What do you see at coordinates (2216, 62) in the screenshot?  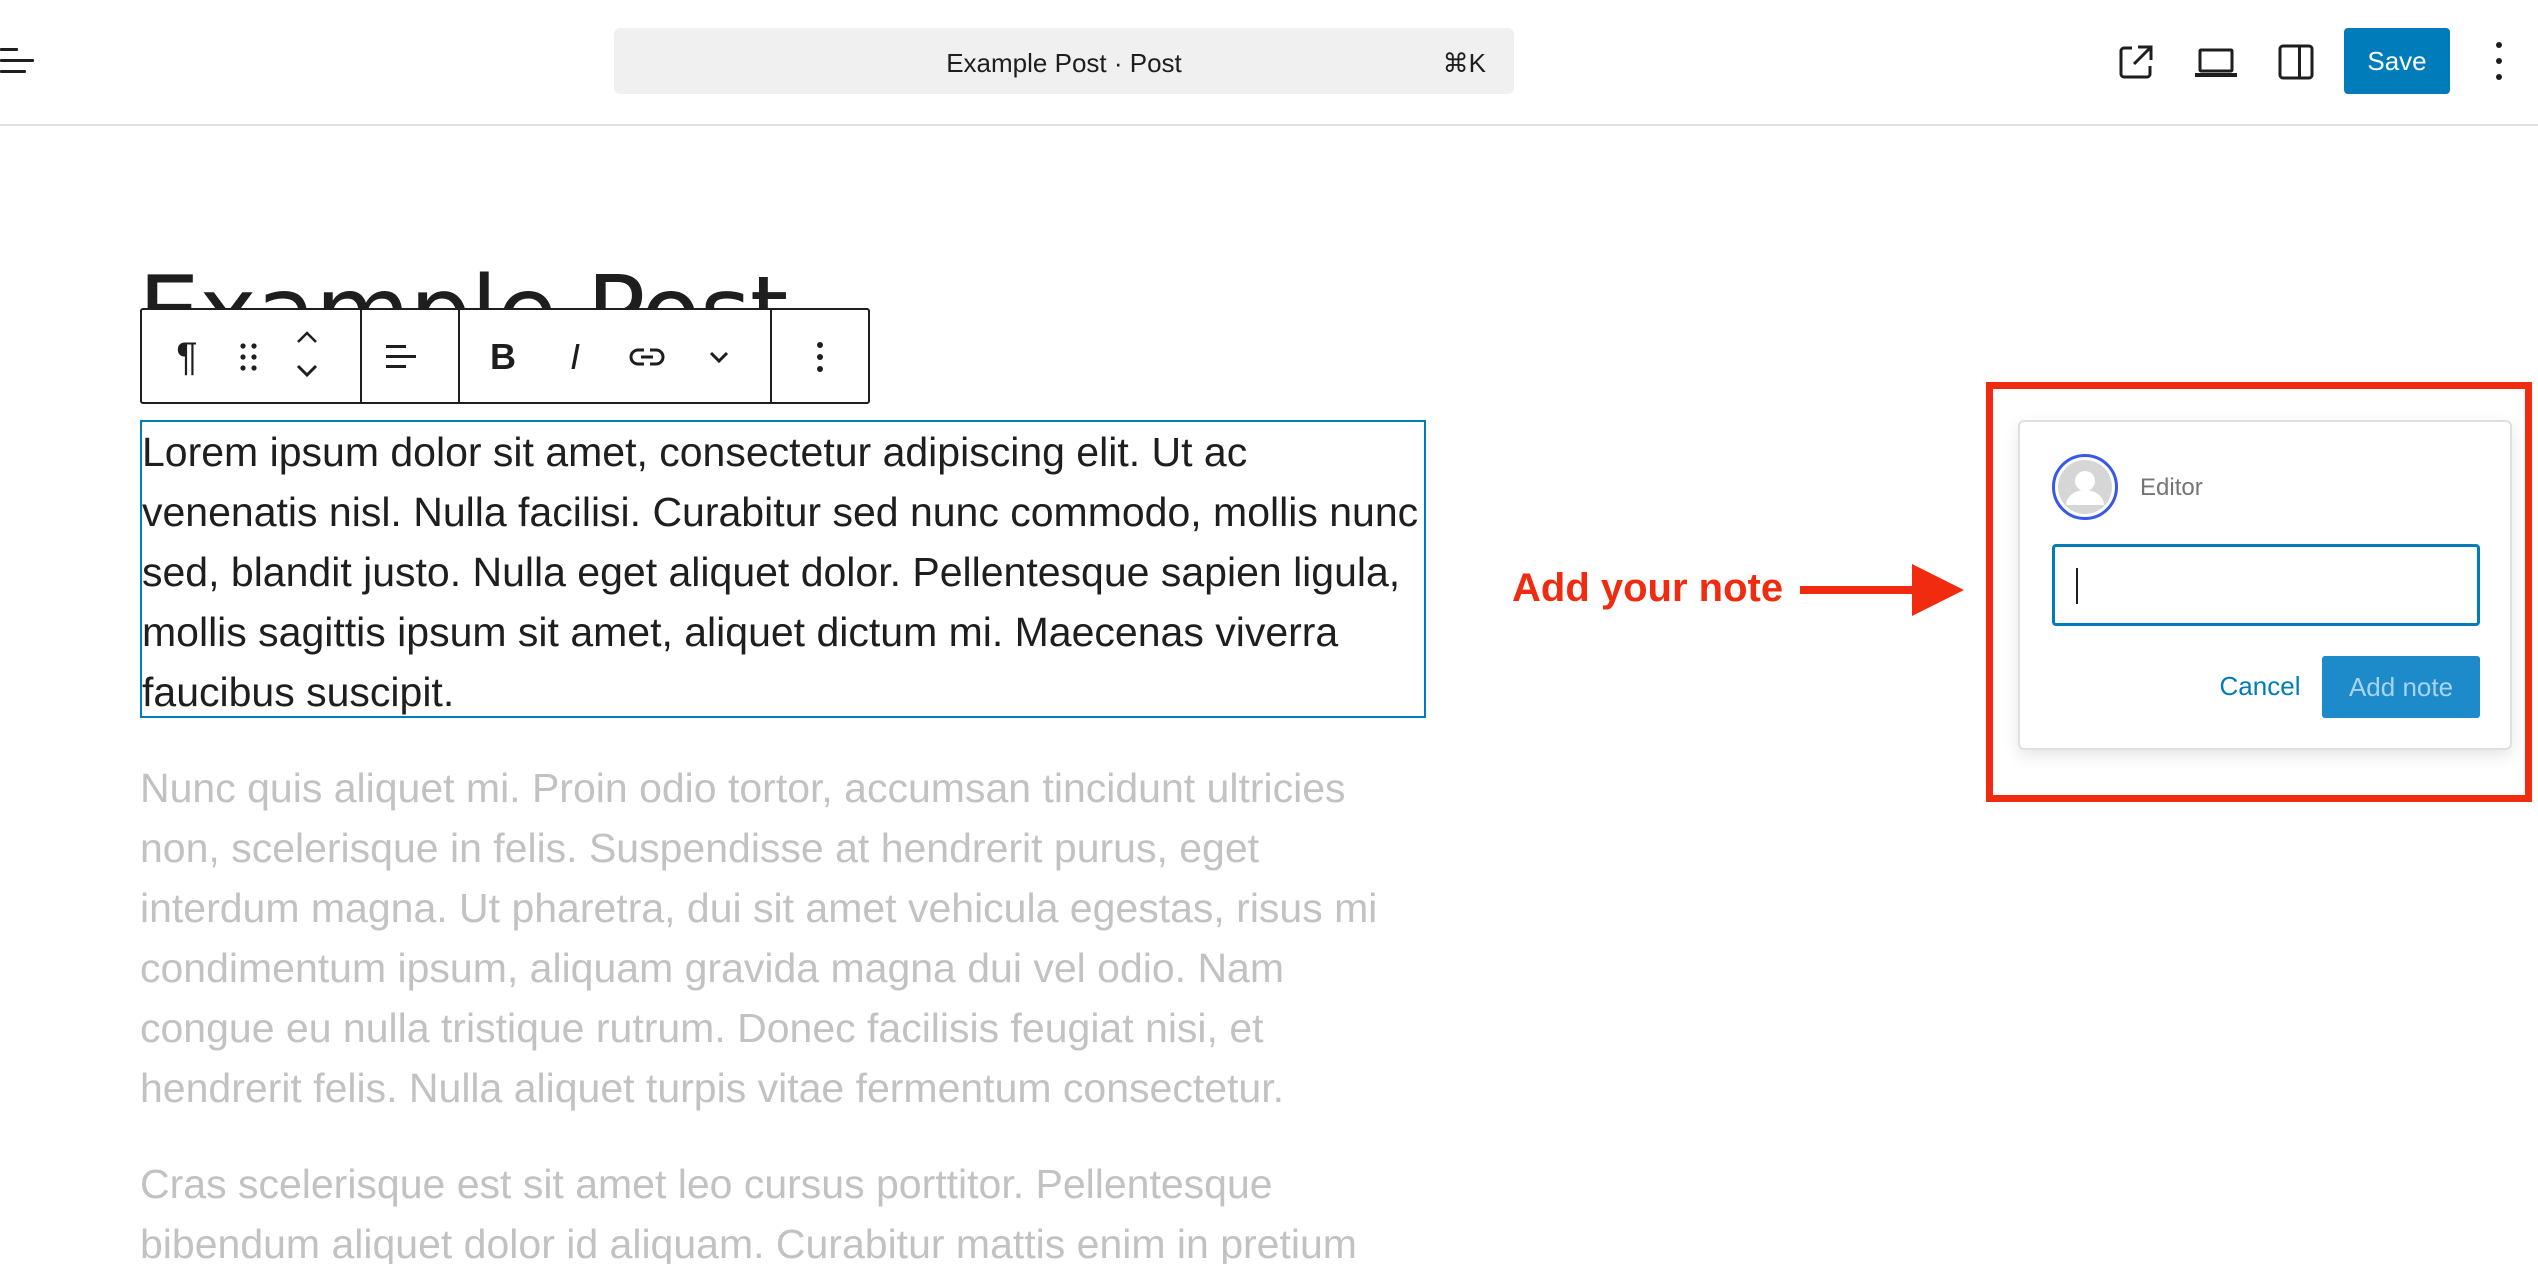 I see `device-preview-icon` at bounding box center [2216, 62].